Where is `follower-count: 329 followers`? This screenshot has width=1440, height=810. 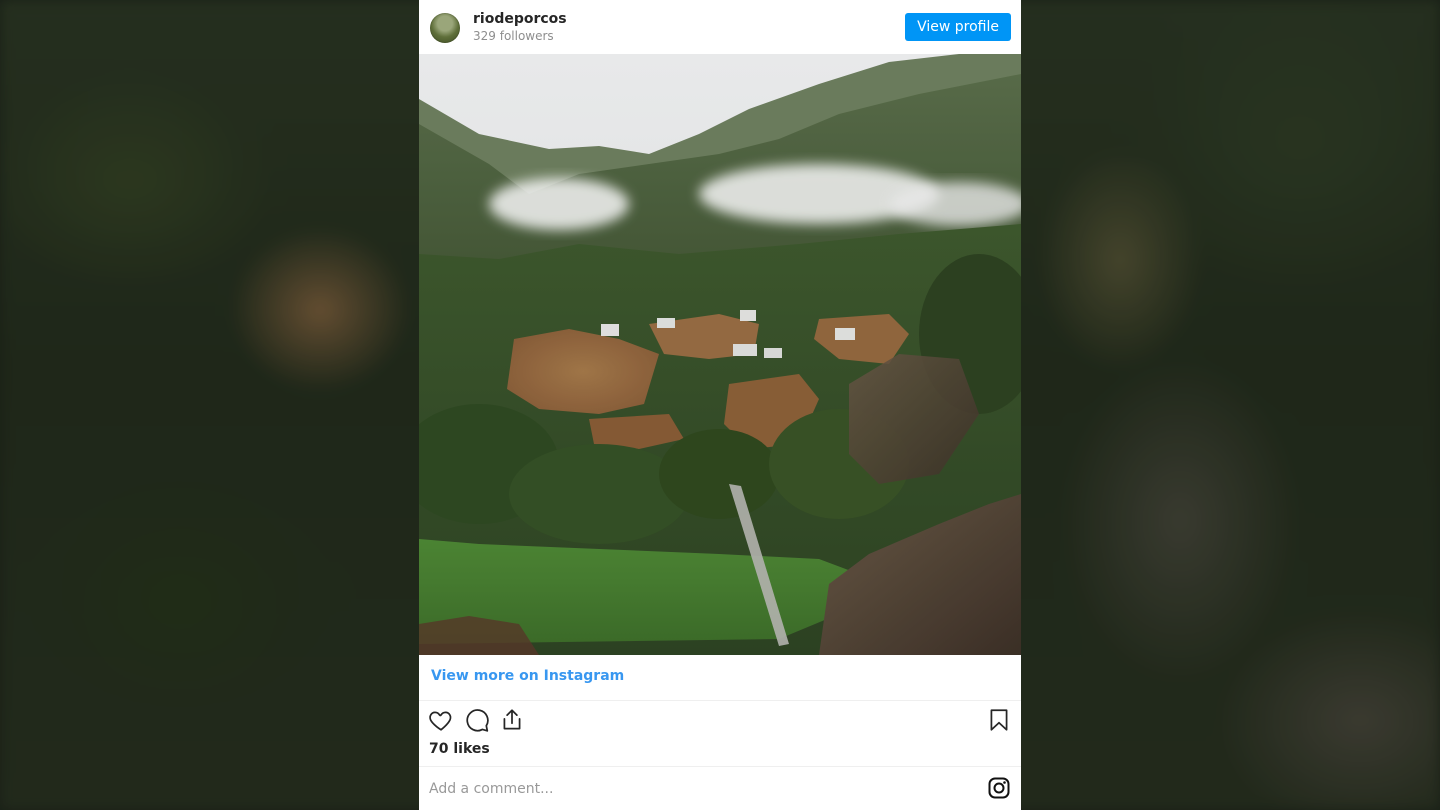
follower-count: 329 followers is located at coordinates (513, 36).